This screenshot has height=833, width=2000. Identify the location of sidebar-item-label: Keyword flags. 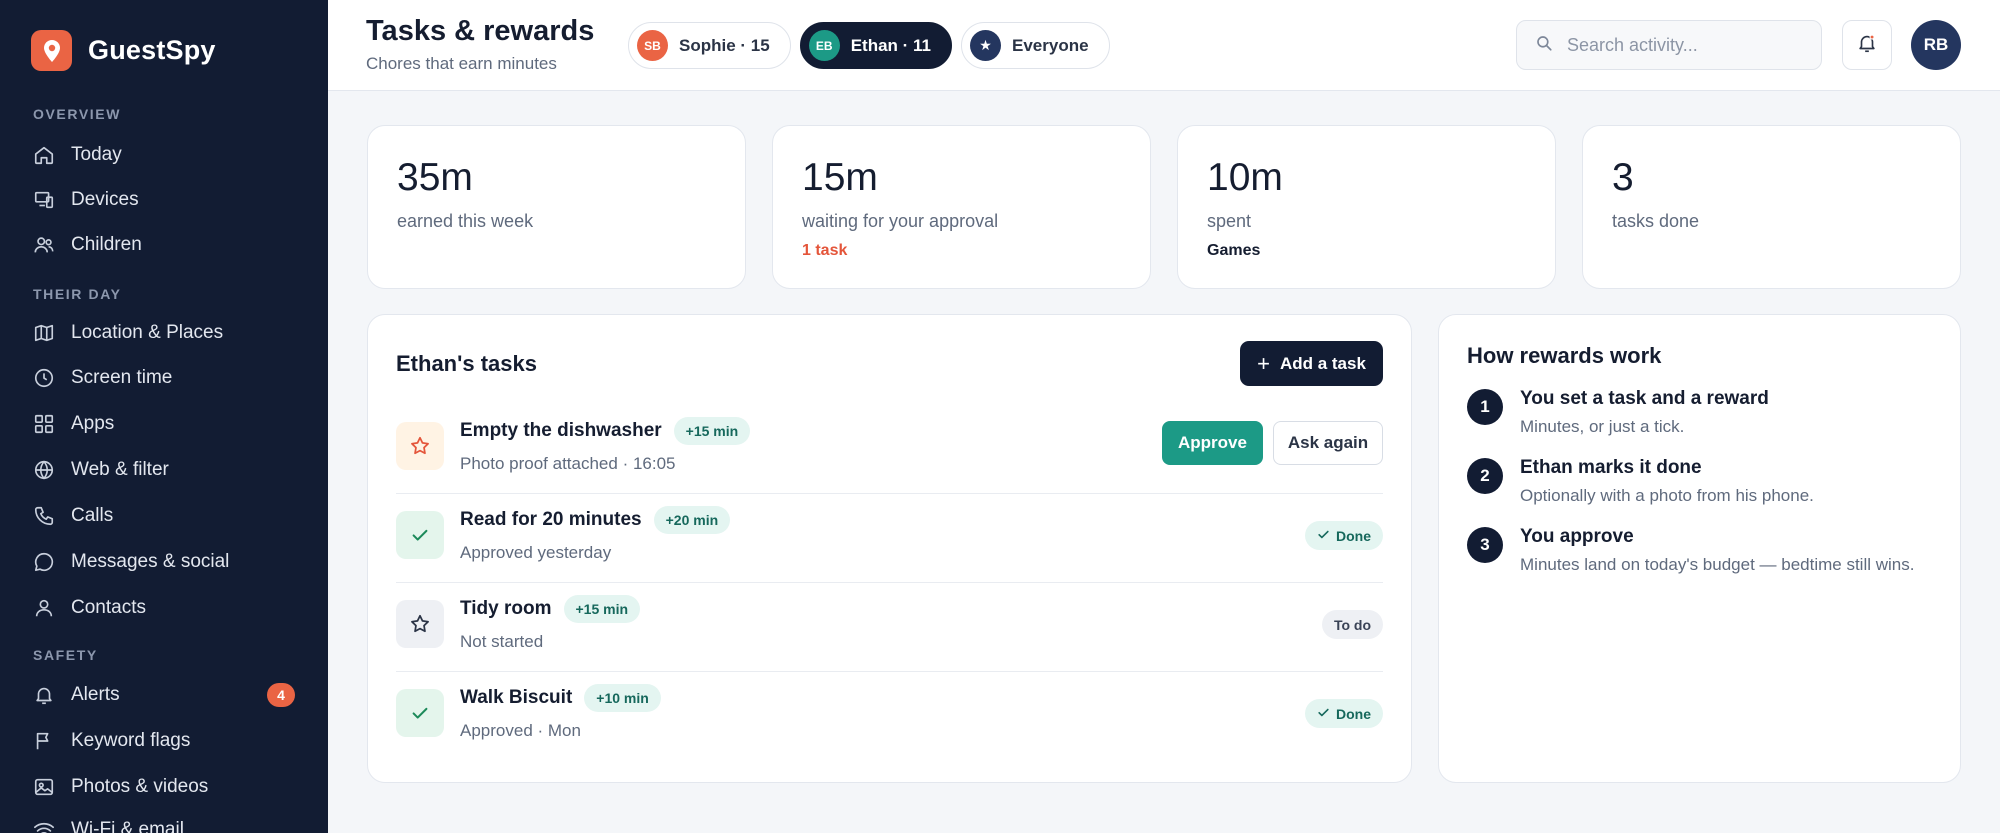
(131, 740).